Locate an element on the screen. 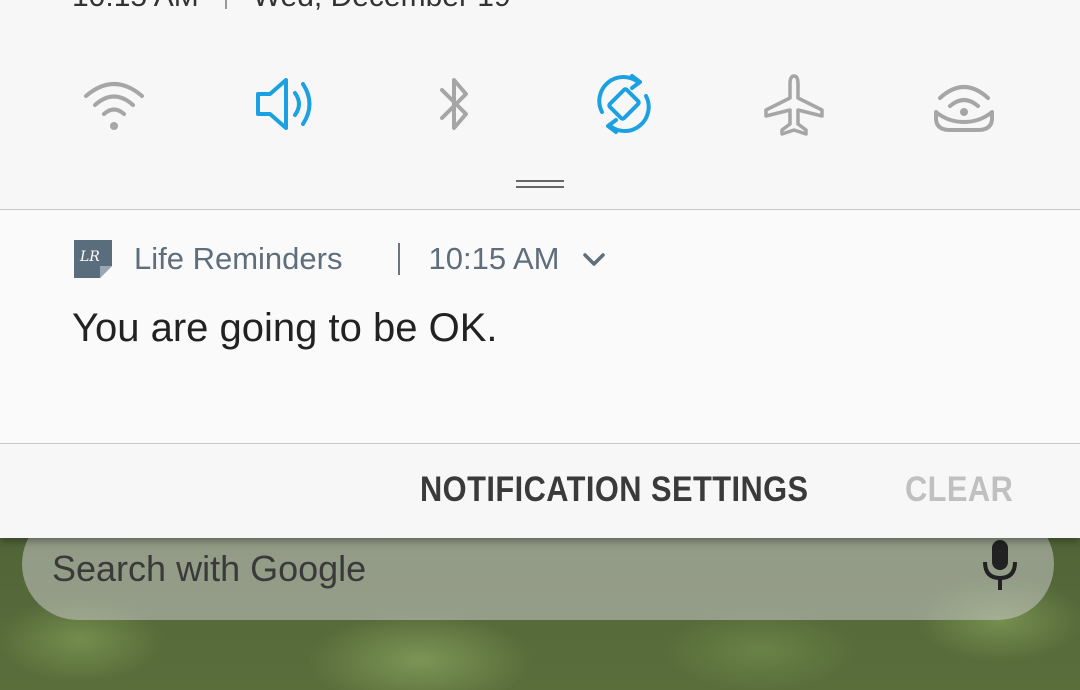 This screenshot has height=690, width=1080. notification-app-name: Life Reminders is located at coordinates (238, 258).